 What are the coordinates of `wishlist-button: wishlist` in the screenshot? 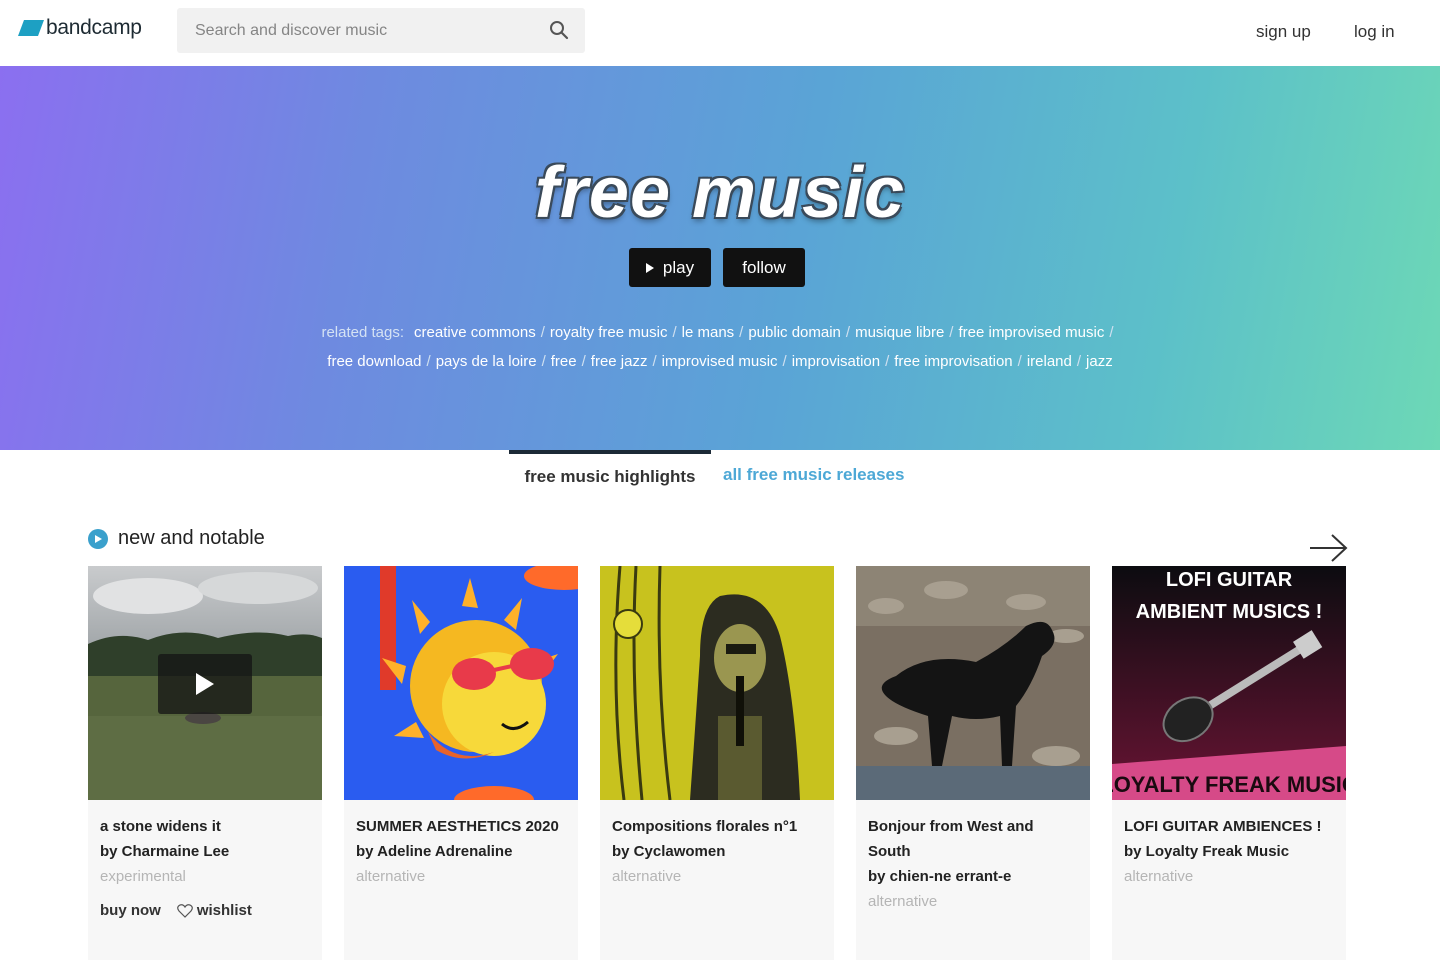 It's located at (214, 910).